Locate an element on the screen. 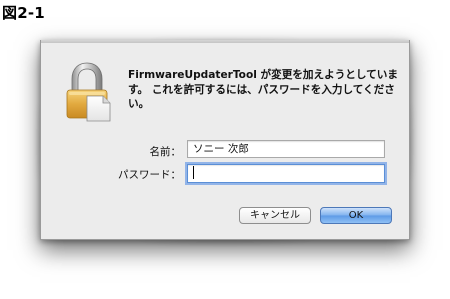 The width and height of the screenshot is (450, 299). ok-button: OK is located at coordinates (356, 215).